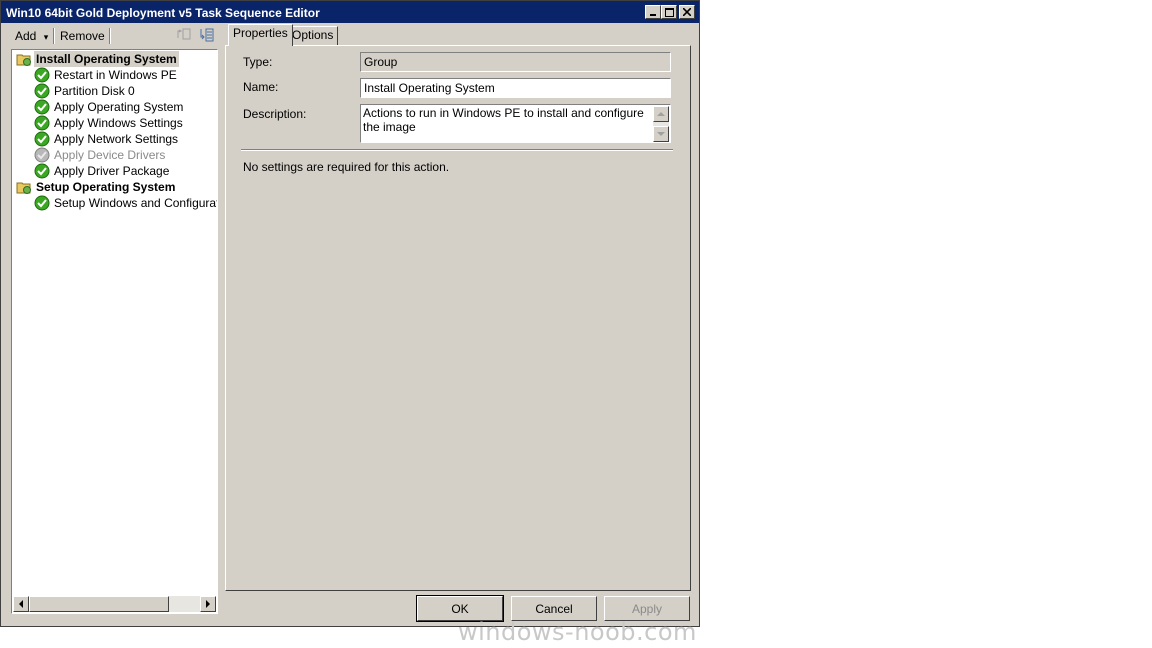  I want to click on tree-item-label: Apply Driver Package, so click(112, 171).